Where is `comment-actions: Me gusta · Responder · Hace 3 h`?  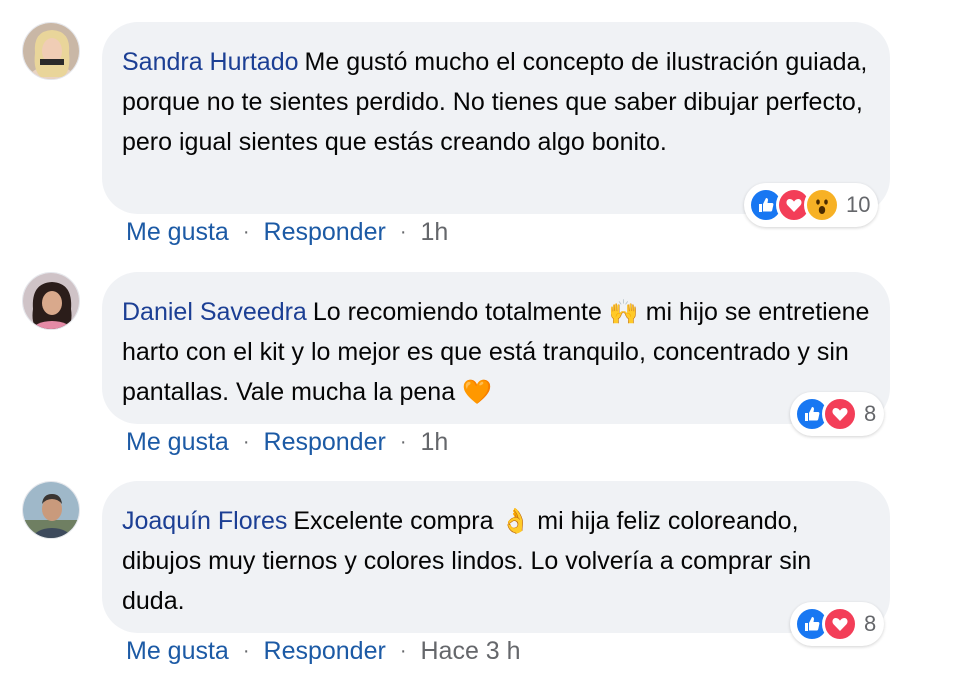 comment-actions: Me gusta · Responder · Hace 3 h is located at coordinates (323, 651).